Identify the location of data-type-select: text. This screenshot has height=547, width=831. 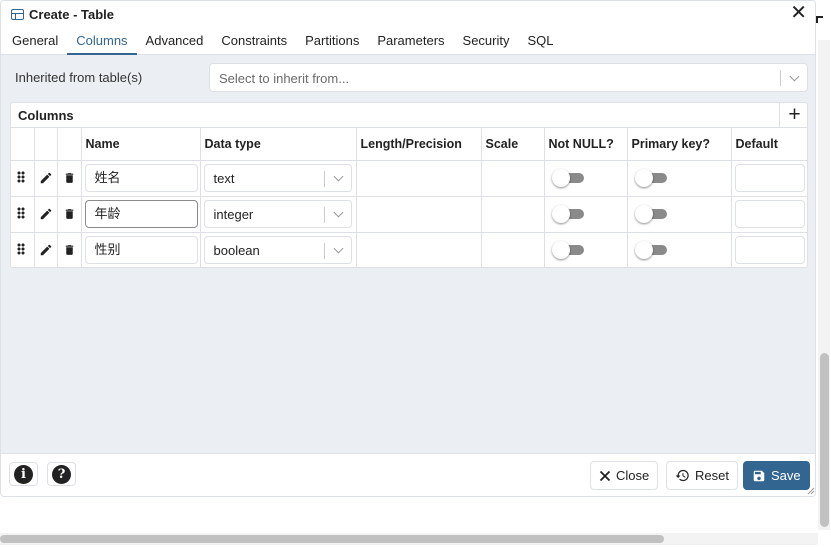
(277, 178).